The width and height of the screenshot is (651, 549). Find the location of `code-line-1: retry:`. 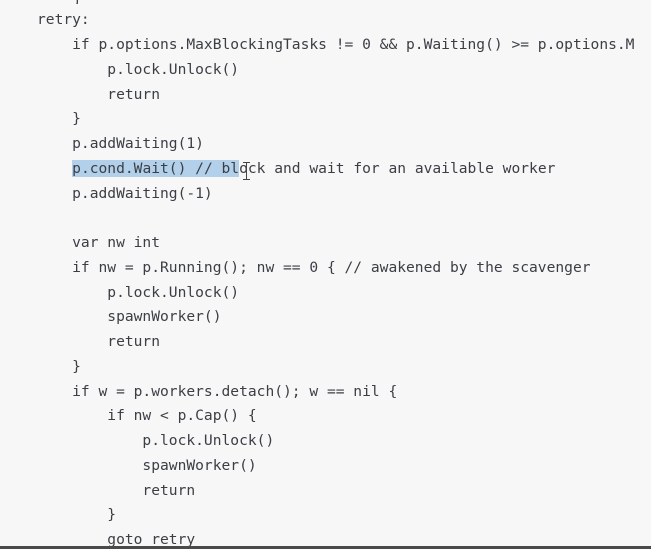

code-line-1: retry: is located at coordinates (63, 20).